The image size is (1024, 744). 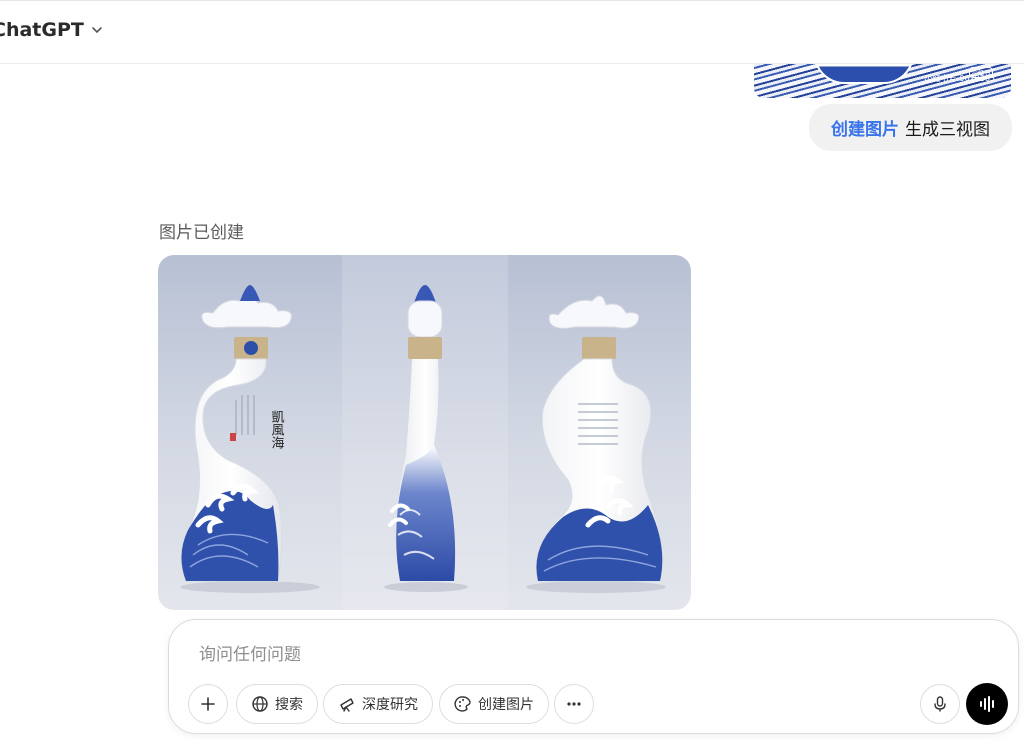 I want to click on add-button, so click(x=208, y=704).